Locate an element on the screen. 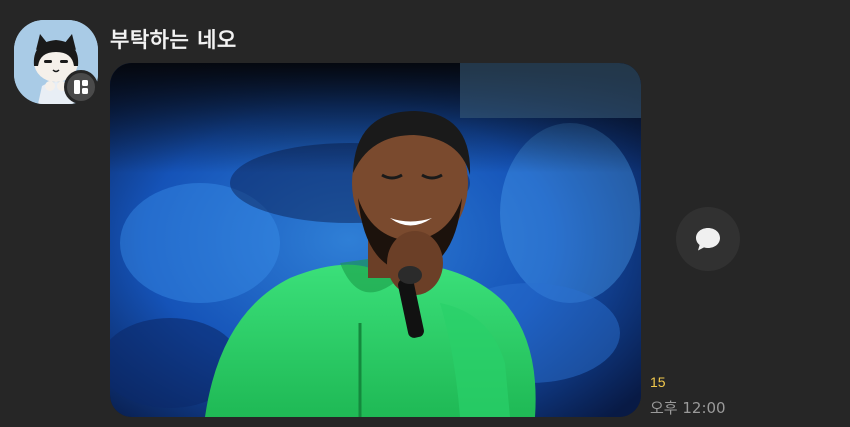 This screenshot has height=427, width=850. speech-bubble-icon is located at coordinates (708, 239).